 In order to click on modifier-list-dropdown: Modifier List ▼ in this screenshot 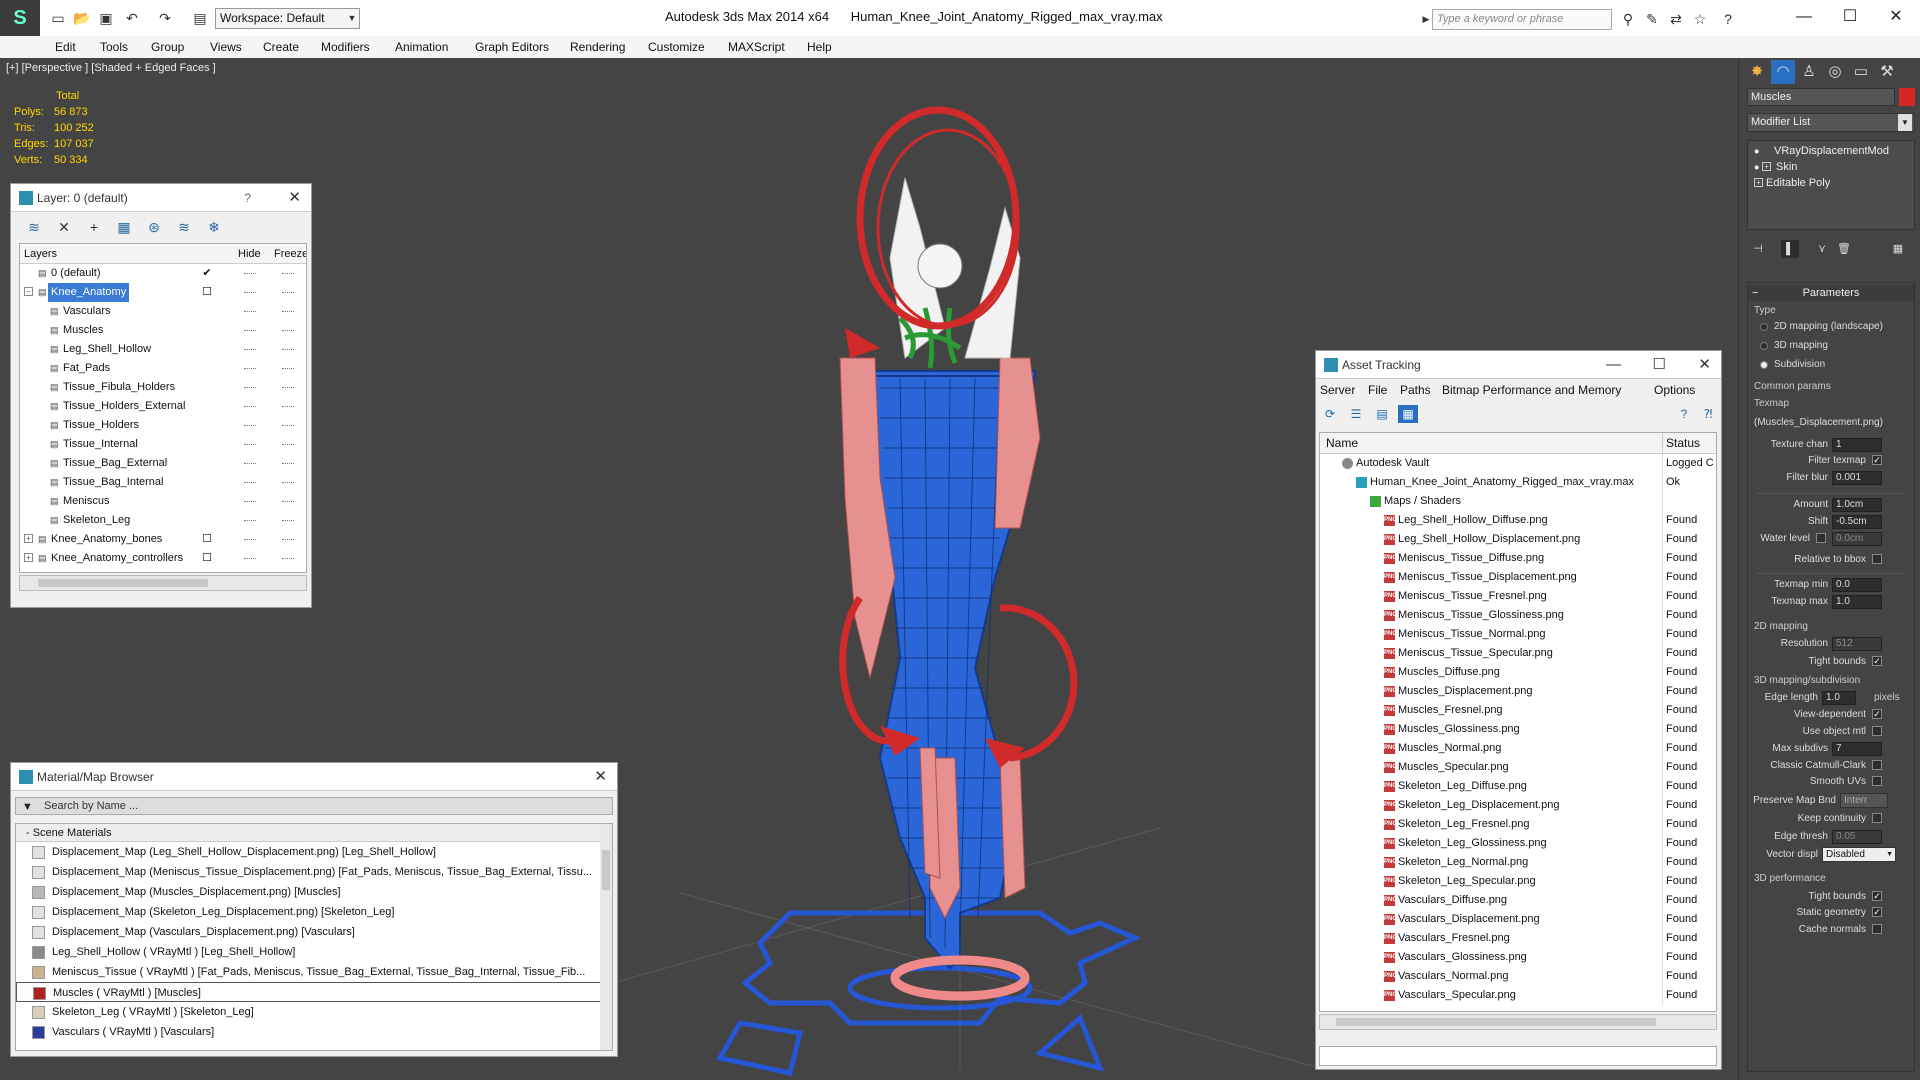, I will do `click(1831, 122)`.